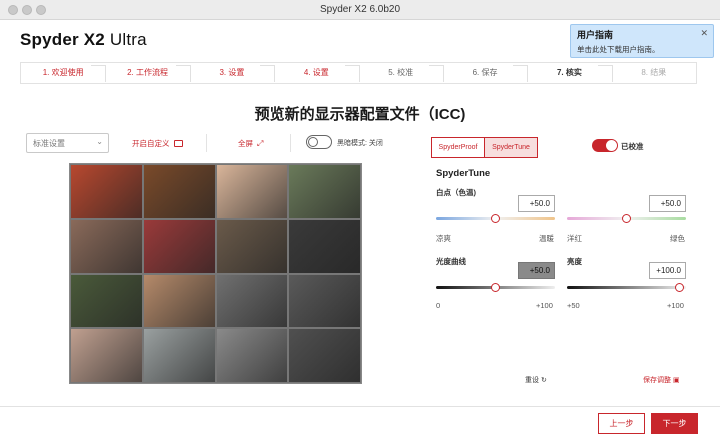  I want to click on step-2: 2. 工作流程, so click(147, 73).